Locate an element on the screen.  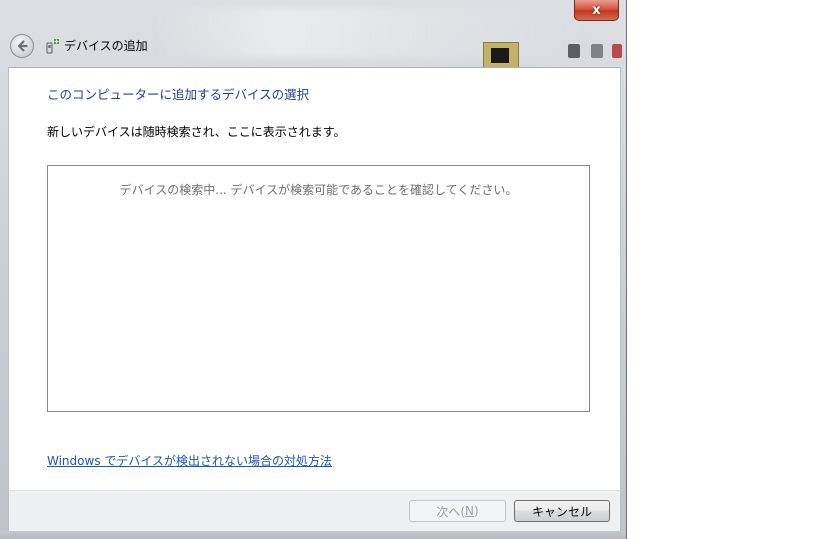
back-arrow-icon is located at coordinates (22, 46).